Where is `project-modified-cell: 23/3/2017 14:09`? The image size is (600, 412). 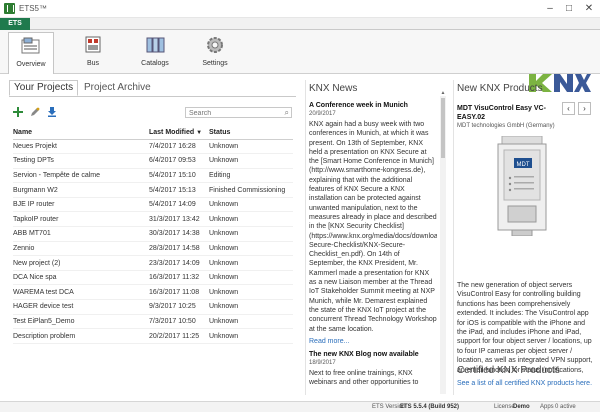
project-modified-cell: 23/3/2017 14:09 is located at coordinates (179, 263).